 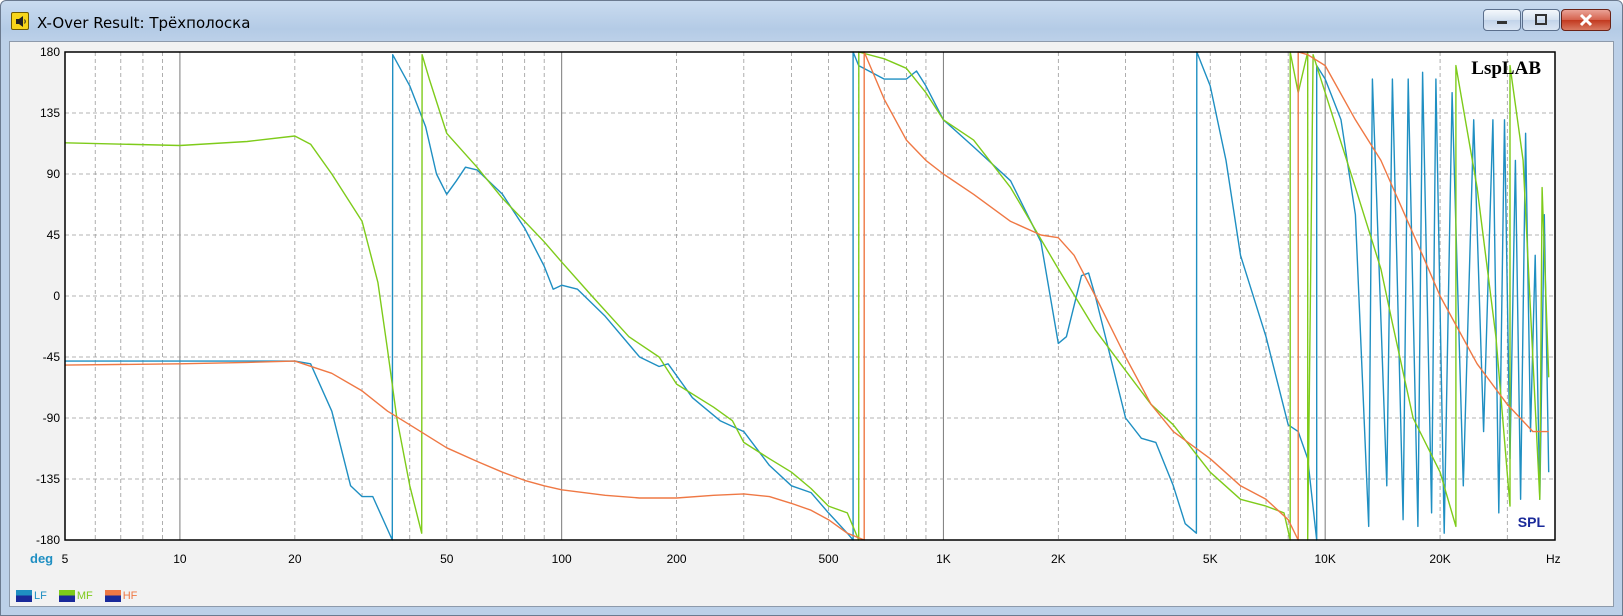 I want to click on legend-label: HF, so click(x=130, y=596).